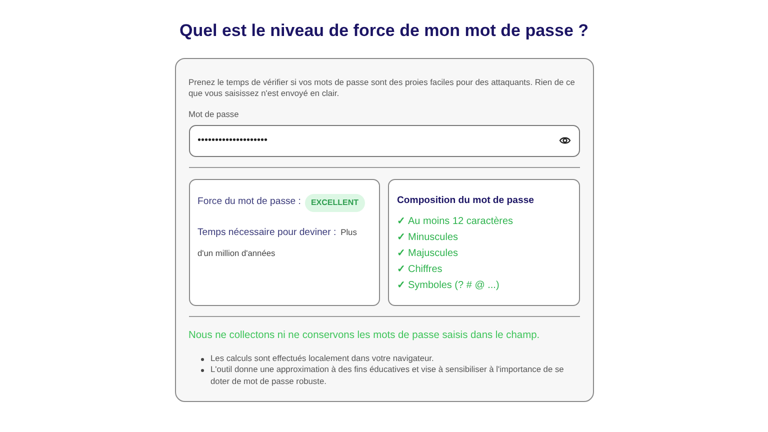  Describe the element at coordinates (564, 140) in the screenshot. I see `show-password-icon` at that location.